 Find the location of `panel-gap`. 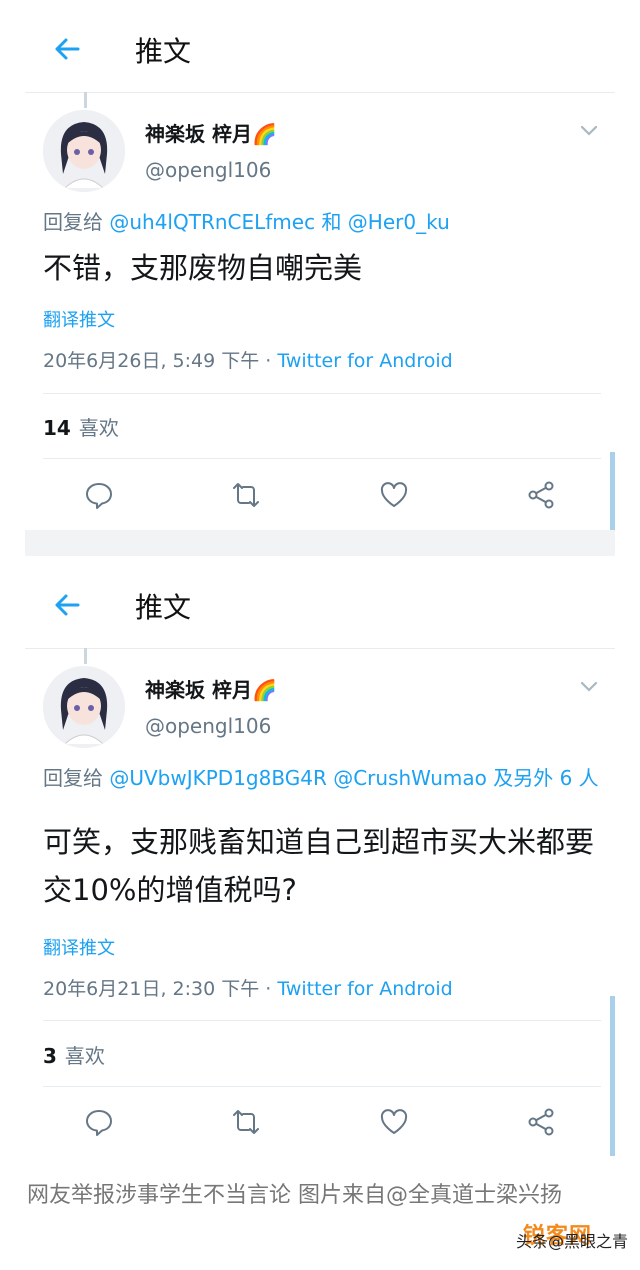

panel-gap is located at coordinates (320, 543).